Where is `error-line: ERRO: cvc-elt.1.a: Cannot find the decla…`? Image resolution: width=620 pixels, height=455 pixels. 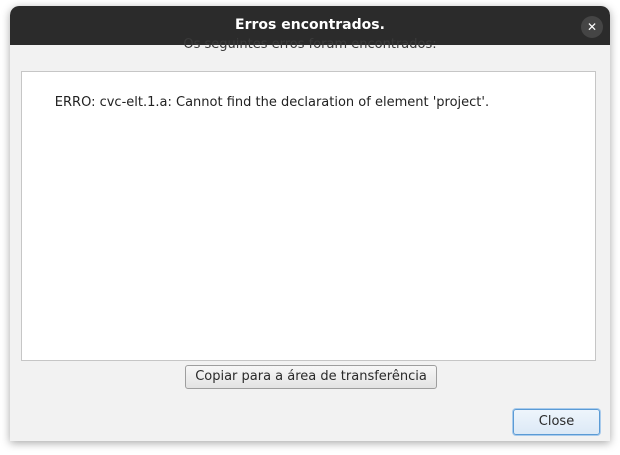
error-line: ERRO: cvc-elt.1.a: Cannot find the decla… is located at coordinates (272, 102).